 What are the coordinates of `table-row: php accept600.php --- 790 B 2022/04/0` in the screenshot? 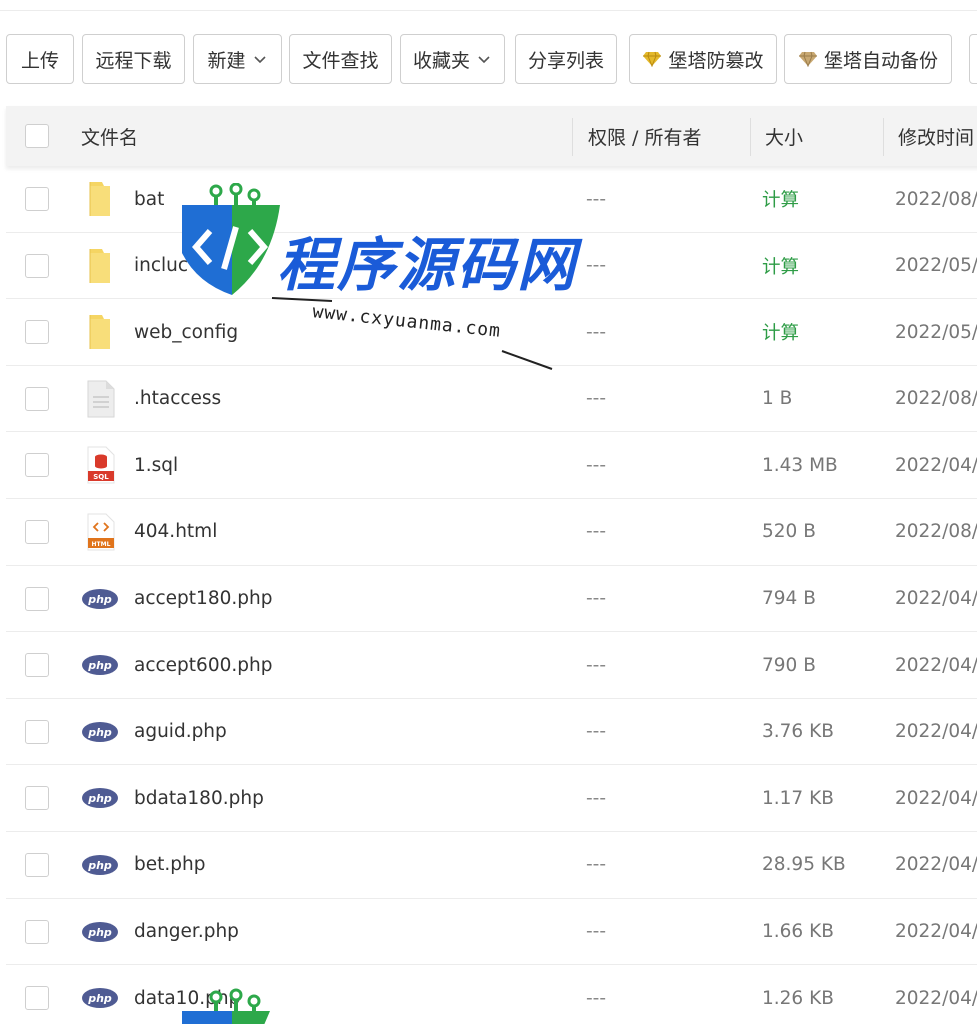 It's located at (491, 665).